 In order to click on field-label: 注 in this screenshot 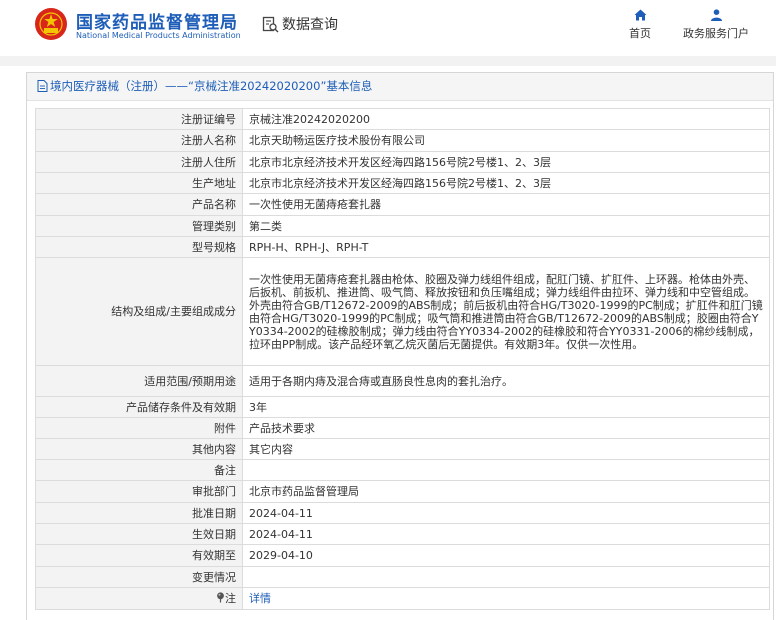, I will do `click(230, 598)`.